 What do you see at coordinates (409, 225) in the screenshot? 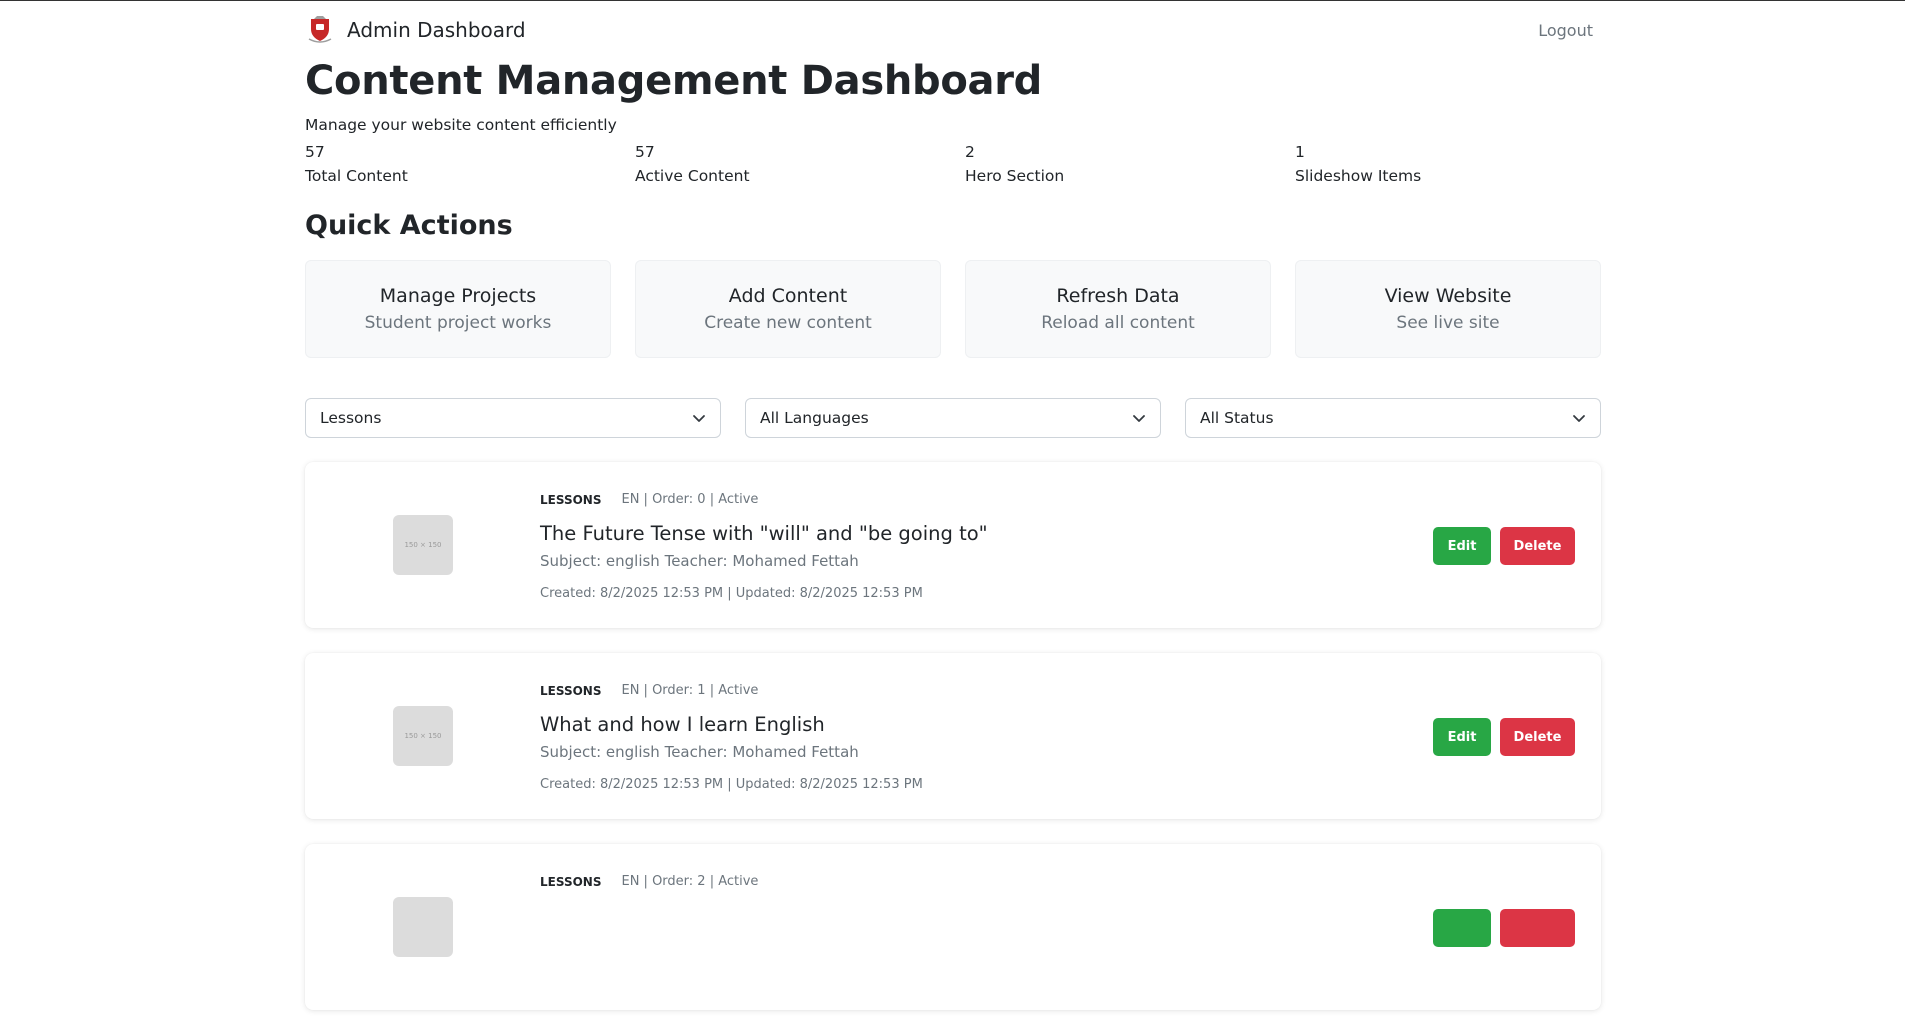
I see `quick-actions-title: Quick Actions` at bounding box center [409, 225].